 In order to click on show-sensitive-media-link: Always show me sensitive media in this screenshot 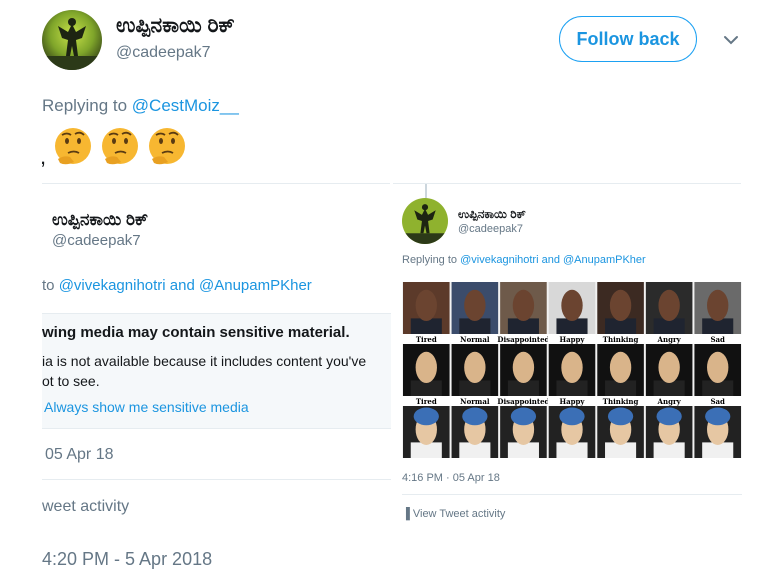, I will do `click(146, 407)`.